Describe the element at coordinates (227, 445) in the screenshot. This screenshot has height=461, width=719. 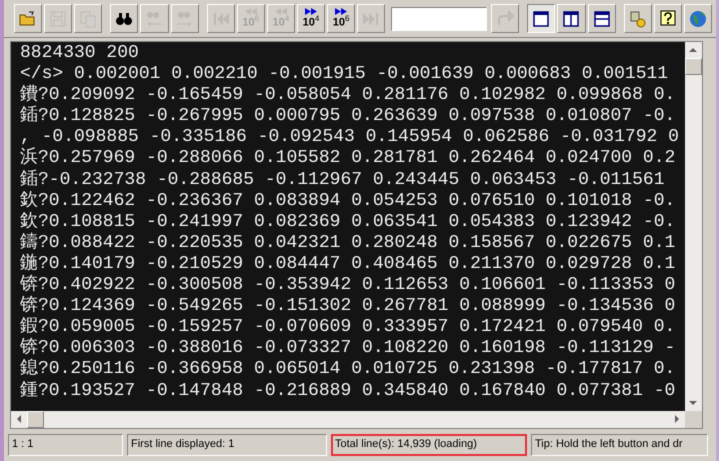
I see `status-text: First line displayed: 1` at that location.